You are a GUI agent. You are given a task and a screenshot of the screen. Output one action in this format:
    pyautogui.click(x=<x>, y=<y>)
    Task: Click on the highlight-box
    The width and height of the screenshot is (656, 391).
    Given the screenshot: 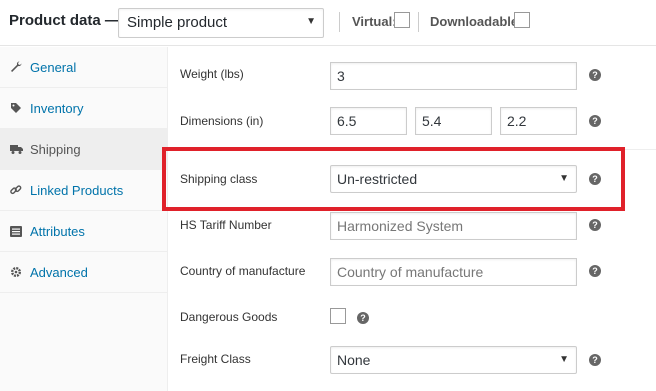 What is the action you would take?
    pyautogui.click(x=393, y=179)
    